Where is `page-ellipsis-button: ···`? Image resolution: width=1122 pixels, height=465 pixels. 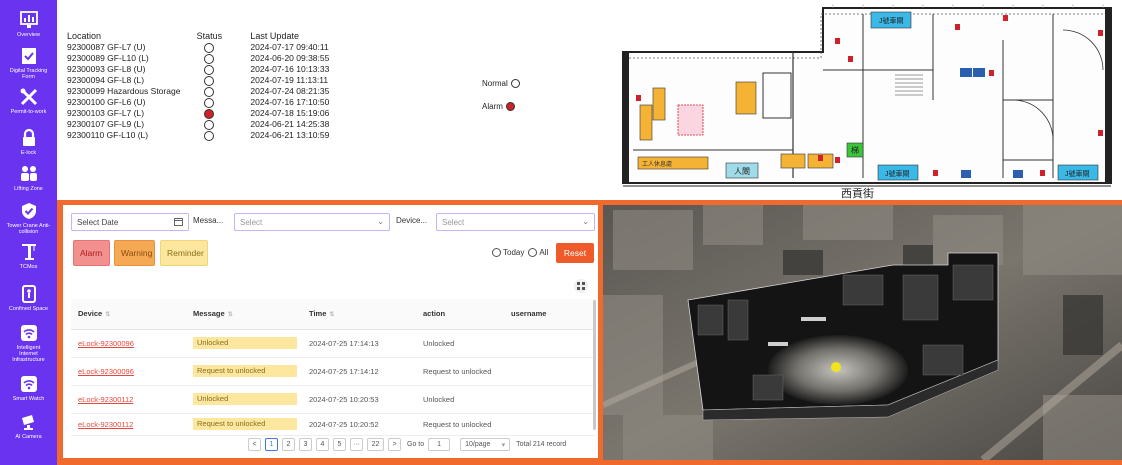
page-ellipsis-button: ··· is located at coordinates (356, 444).